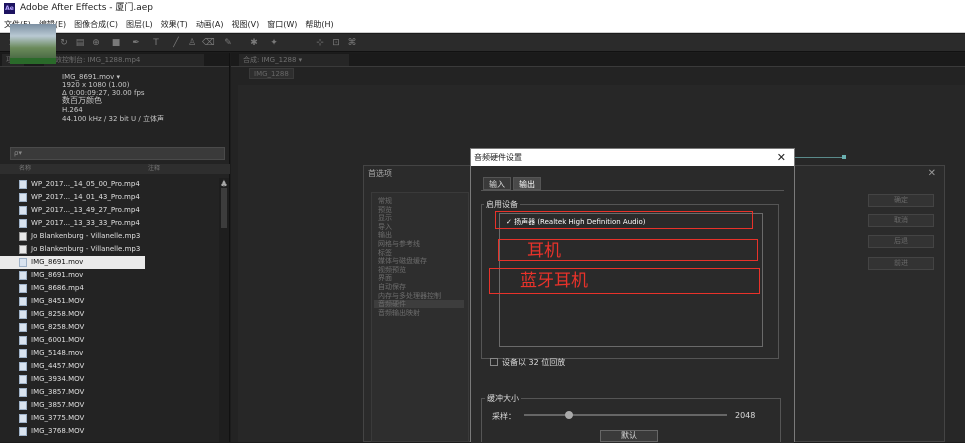  I want to click on file-row: IMG_3775.MOV, so click(109, 418).